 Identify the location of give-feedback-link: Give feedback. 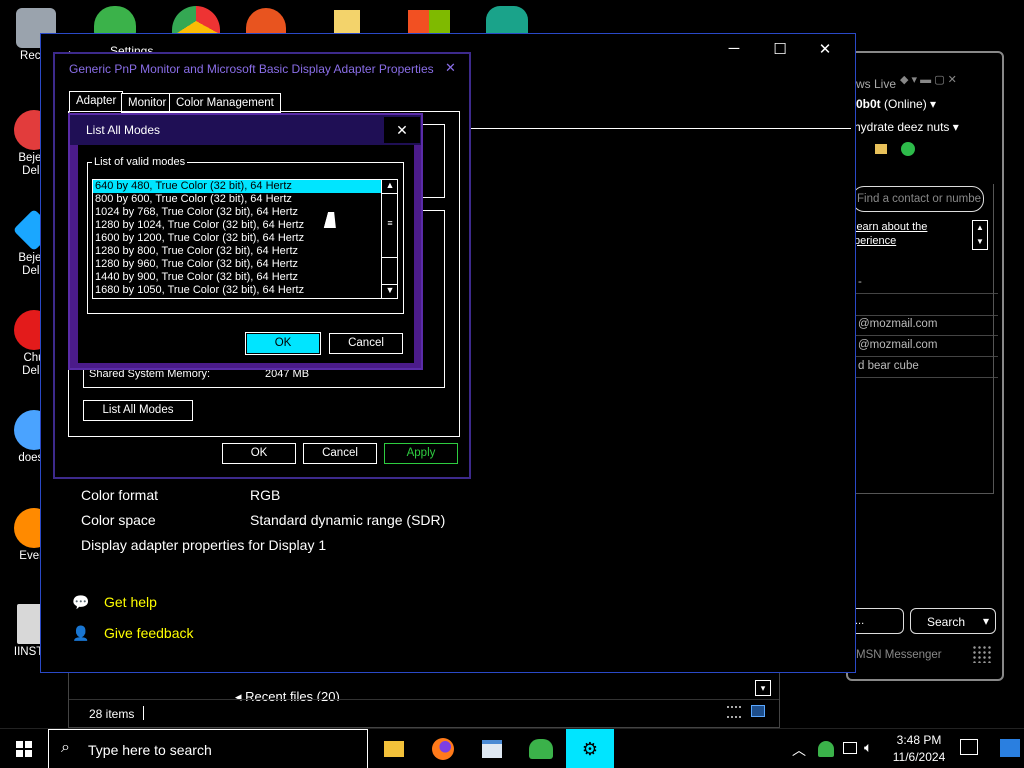
(149, 633).